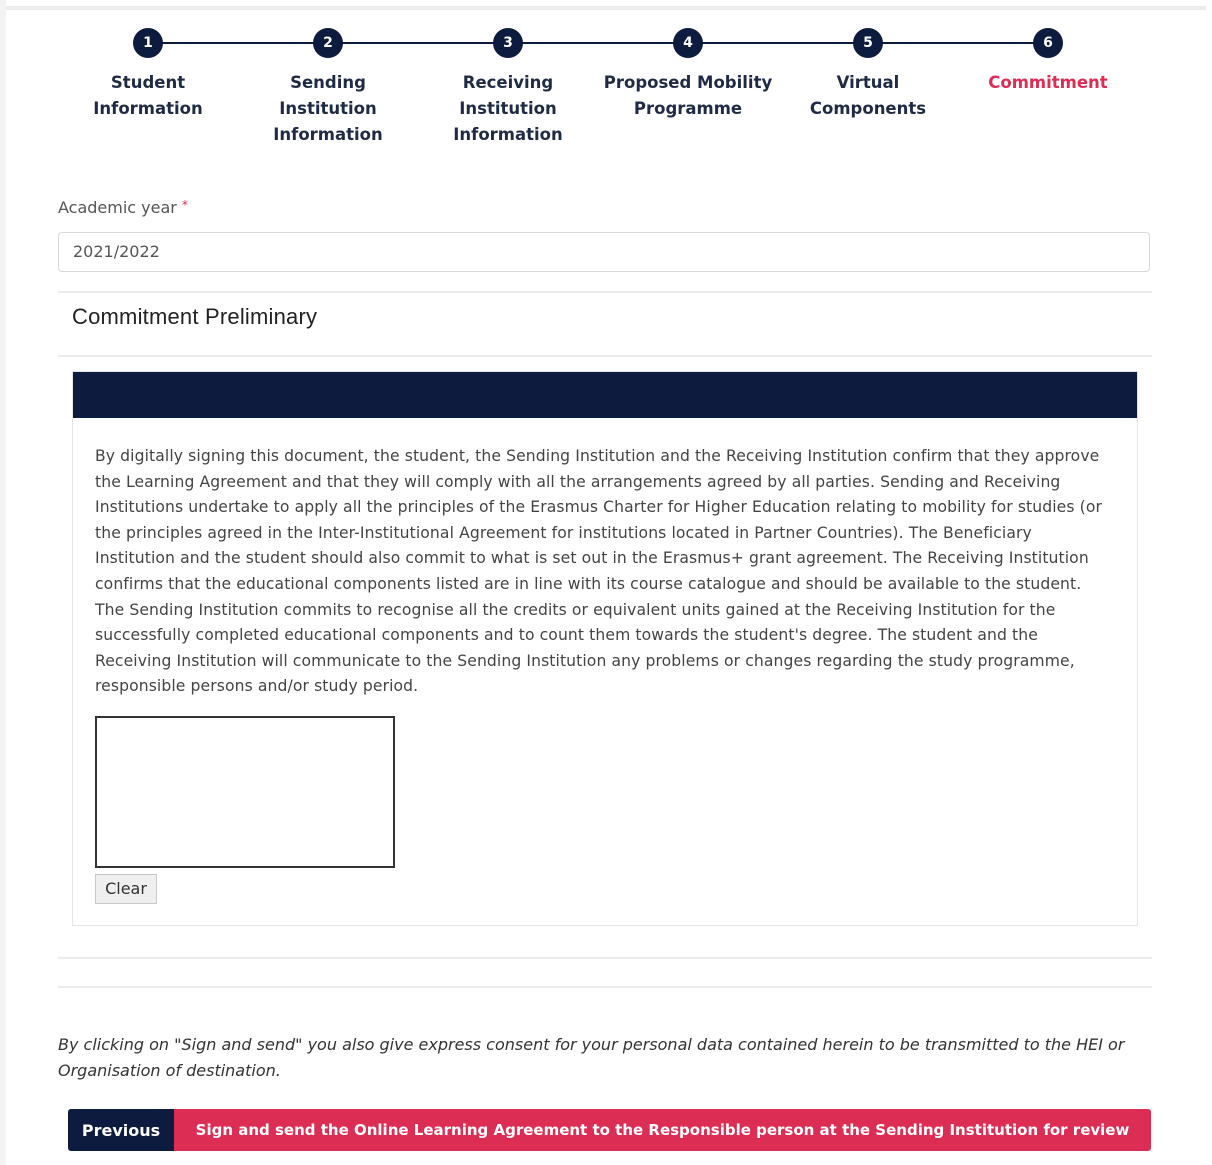  I want to click on step-number-badge: 5, so click(868, 43).